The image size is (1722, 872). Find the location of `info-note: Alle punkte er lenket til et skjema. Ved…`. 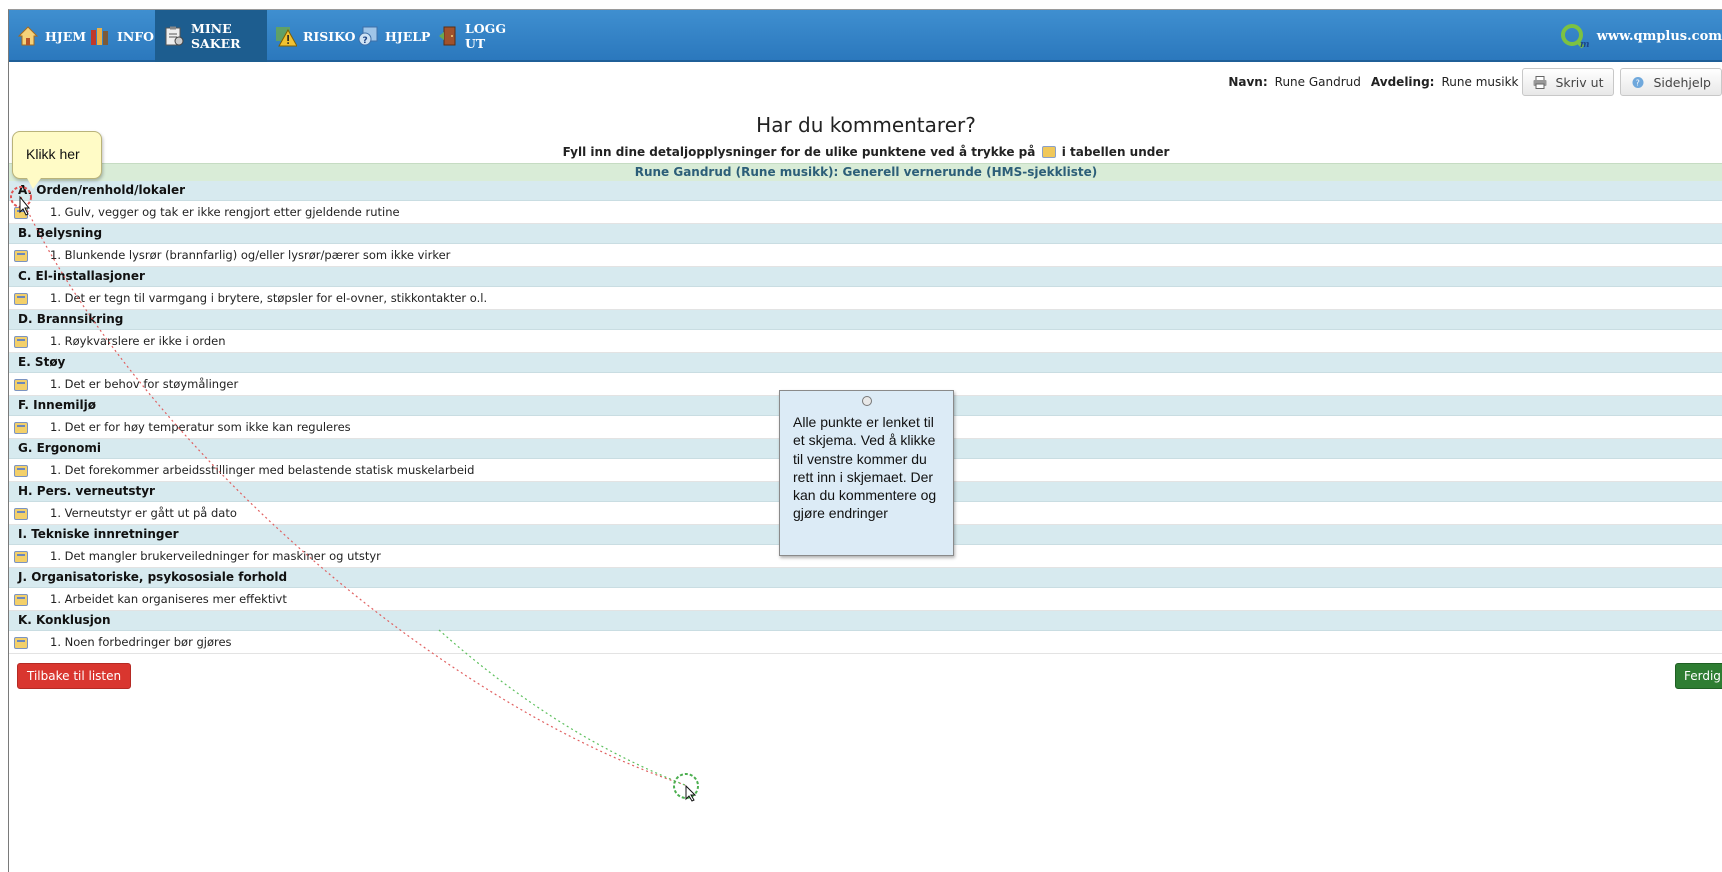

info-note: Alle punkte er lenket til et skjema. Ved… is located at coordinates (866, 473).